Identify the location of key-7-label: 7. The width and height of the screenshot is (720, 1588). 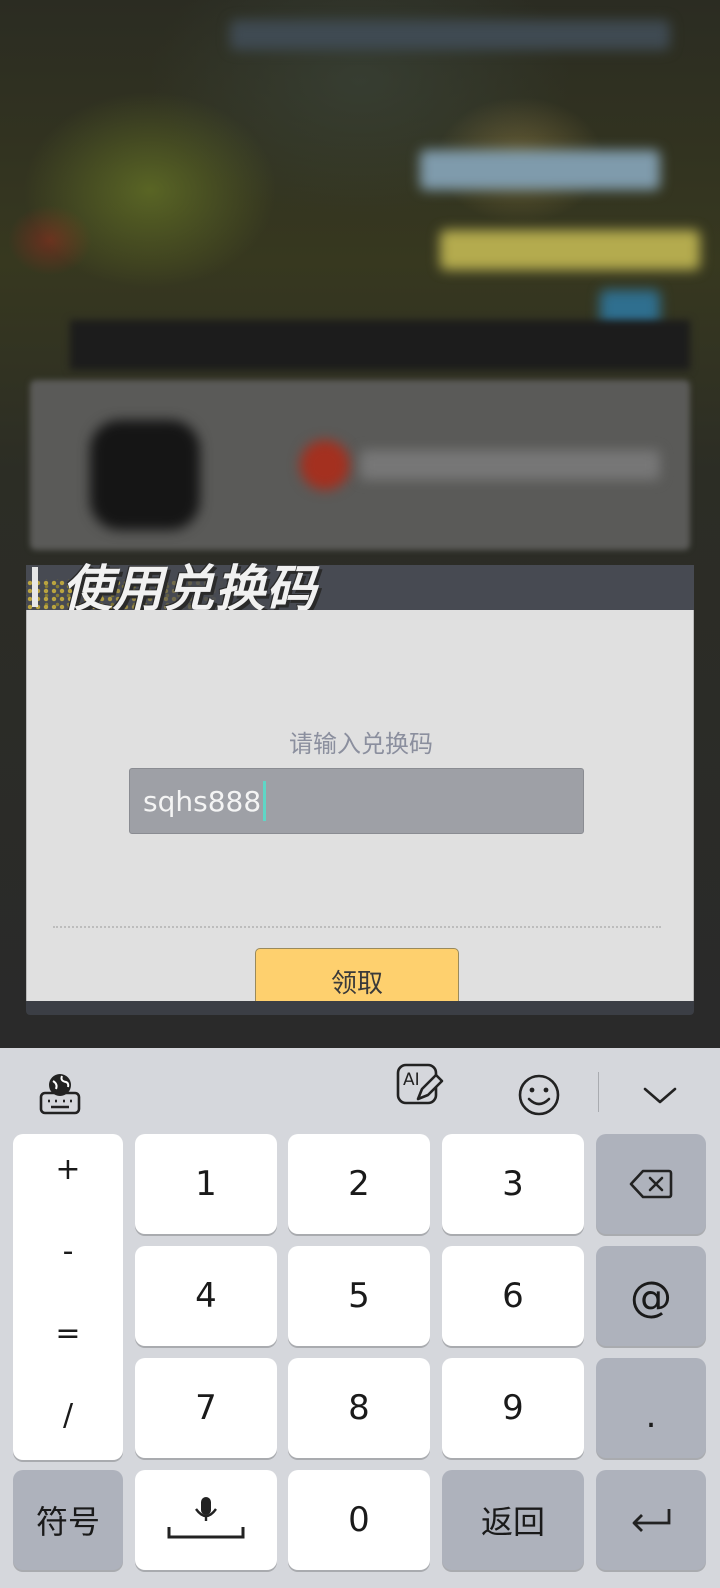
(206, 1408).